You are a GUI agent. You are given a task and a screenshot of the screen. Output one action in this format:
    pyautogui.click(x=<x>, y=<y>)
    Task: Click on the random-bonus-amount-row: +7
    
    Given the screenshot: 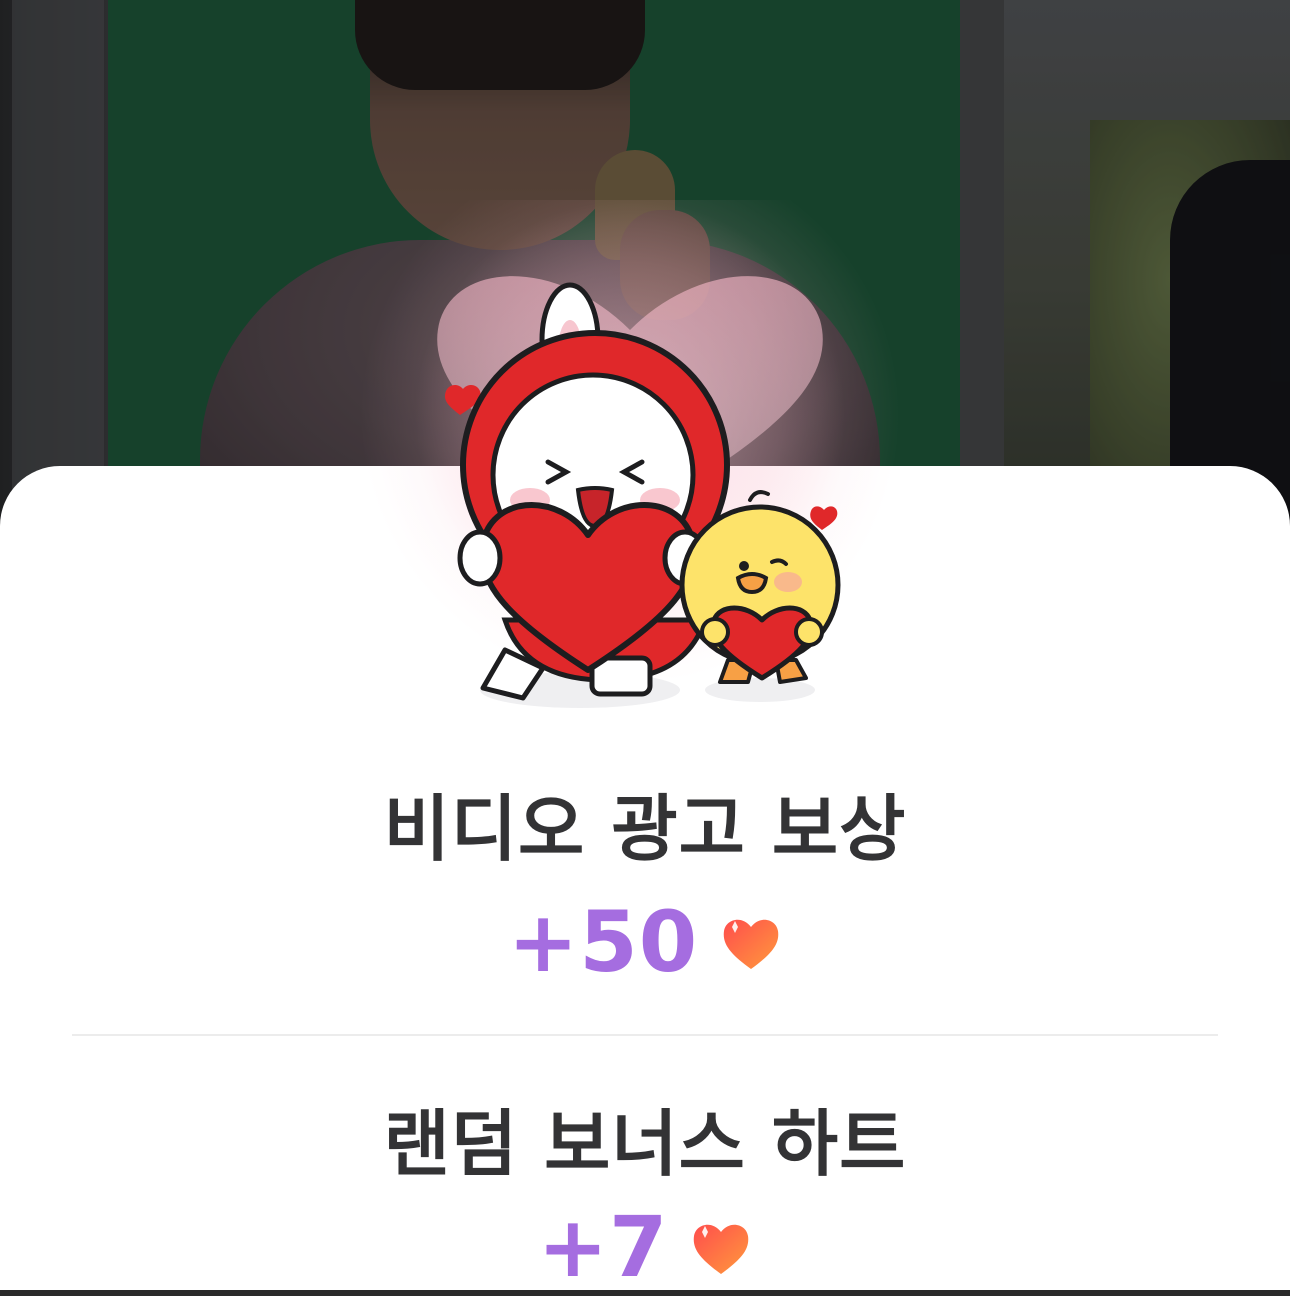 What is the action you would take?
    pyautogui.click(x=645, y=1247)
    